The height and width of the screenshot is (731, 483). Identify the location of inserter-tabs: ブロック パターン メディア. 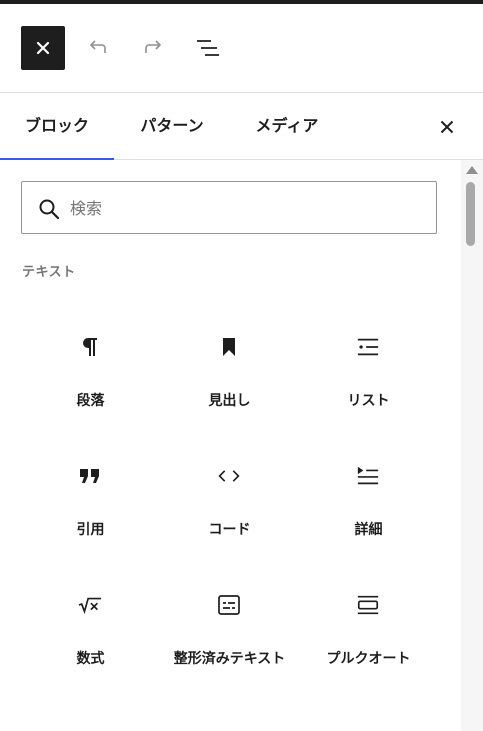
(241, 126).